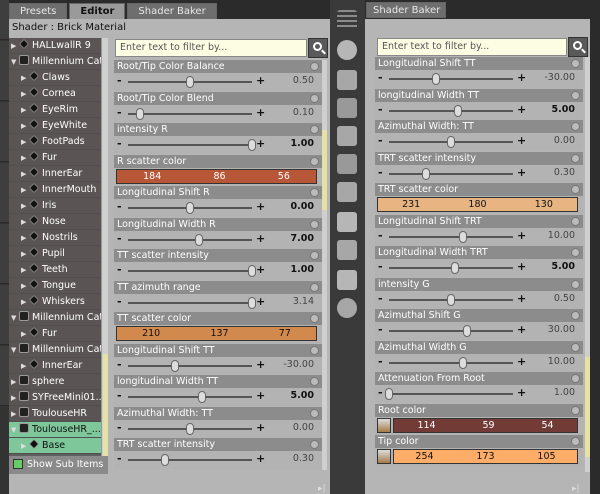 This screenshot has height=494, width=600. What do you see at coordinates (55, 238) in the screenshot?
I see `tree-item: ▶ Nostrils` at bounding box center [55, 238].